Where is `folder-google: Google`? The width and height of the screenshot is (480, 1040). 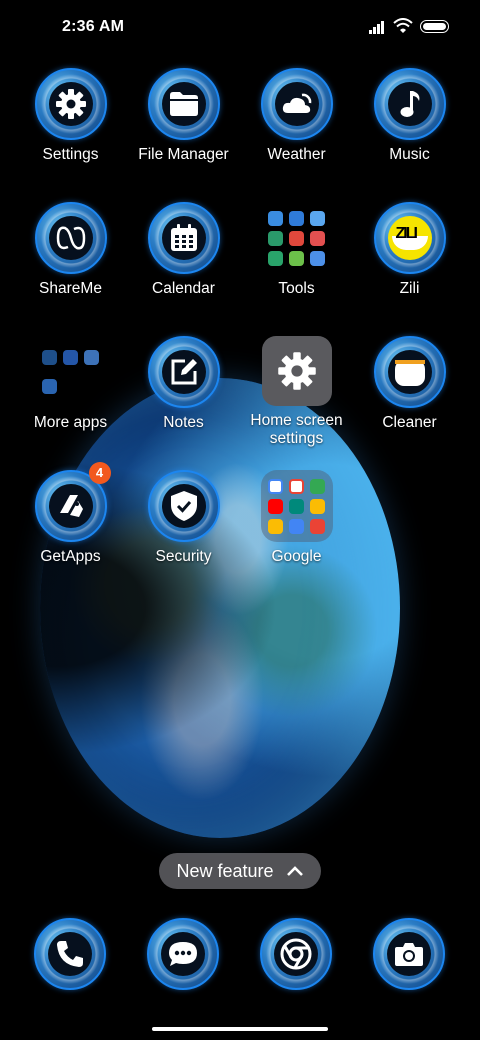 folder-google: Google is located at coordinates (296, 518).